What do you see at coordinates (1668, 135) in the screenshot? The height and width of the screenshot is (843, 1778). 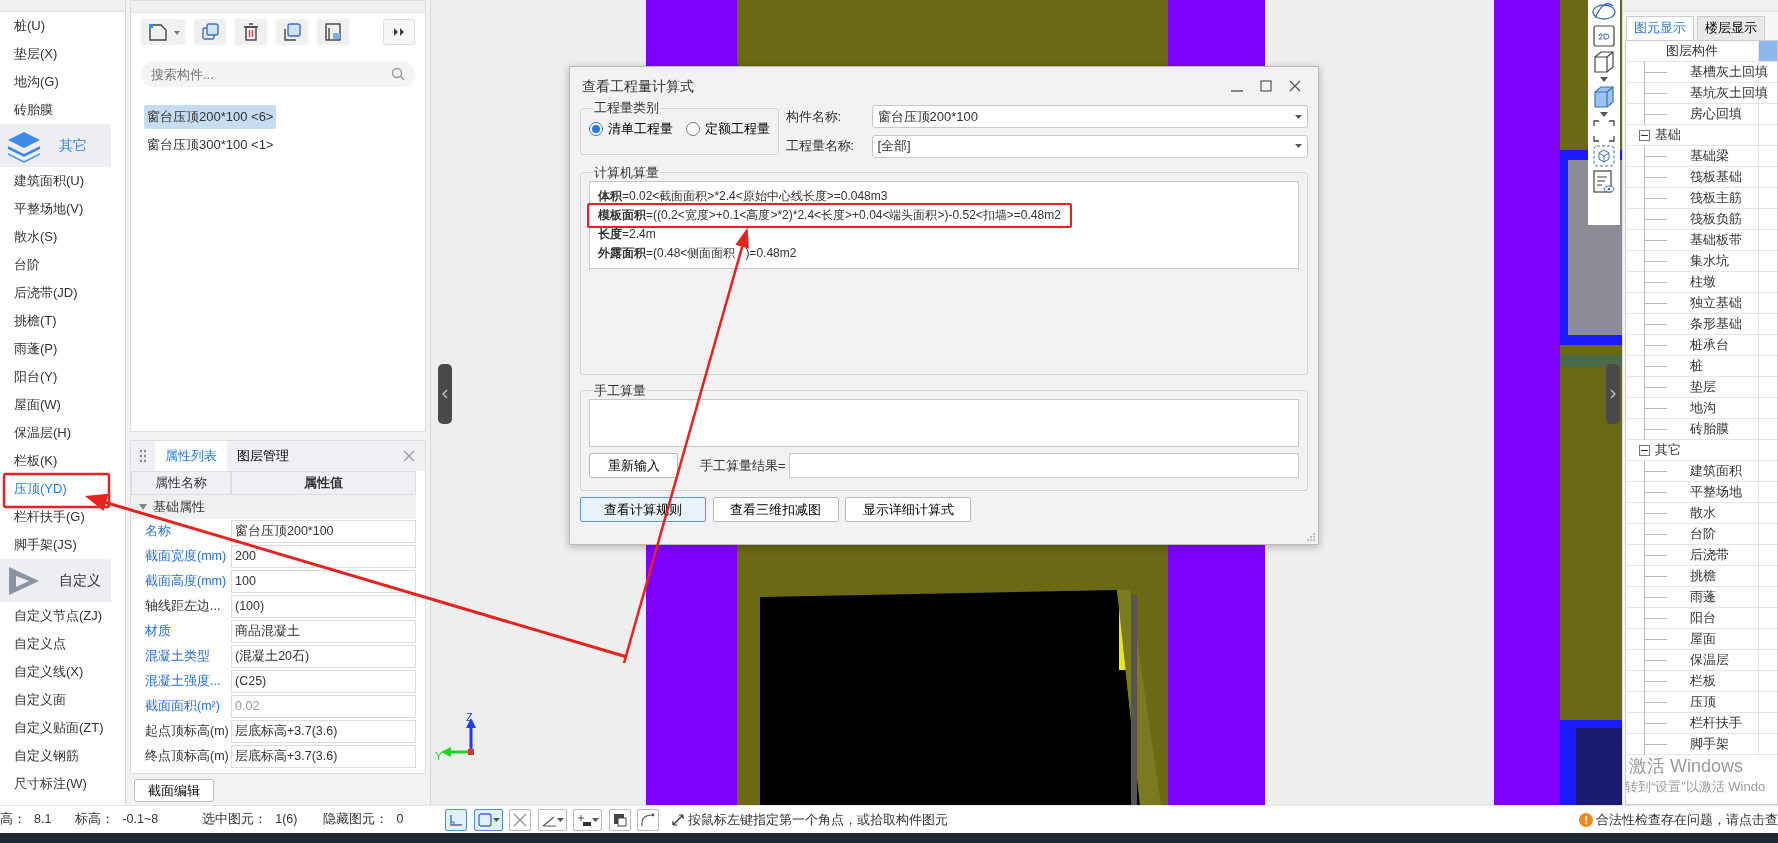 I see `tree-group-label: 基础` at bounding box center [1668, 135].